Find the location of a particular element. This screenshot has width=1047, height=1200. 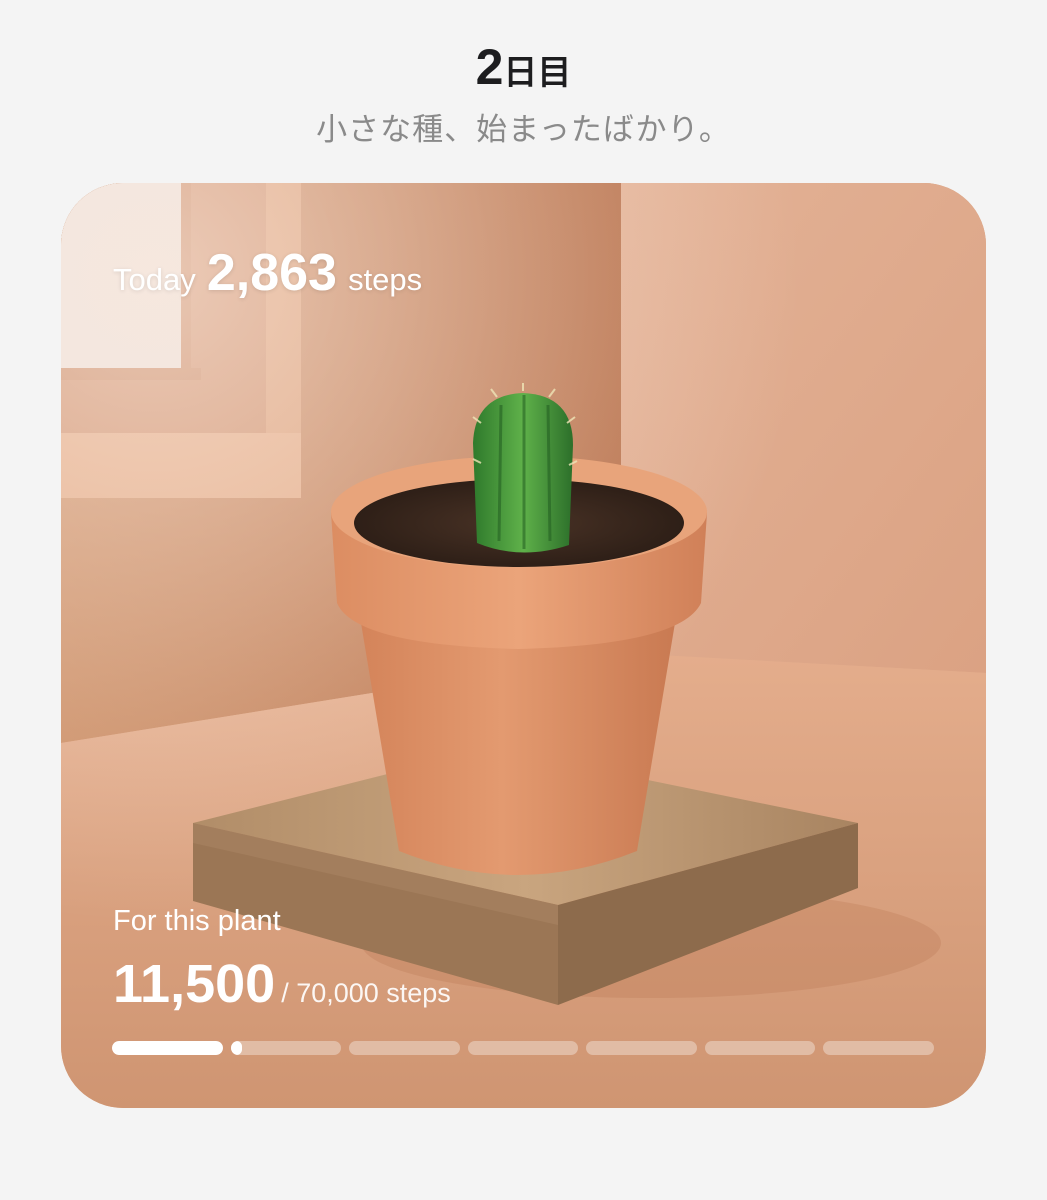

plant-label: For this plant is located at coordinates (197, 921).